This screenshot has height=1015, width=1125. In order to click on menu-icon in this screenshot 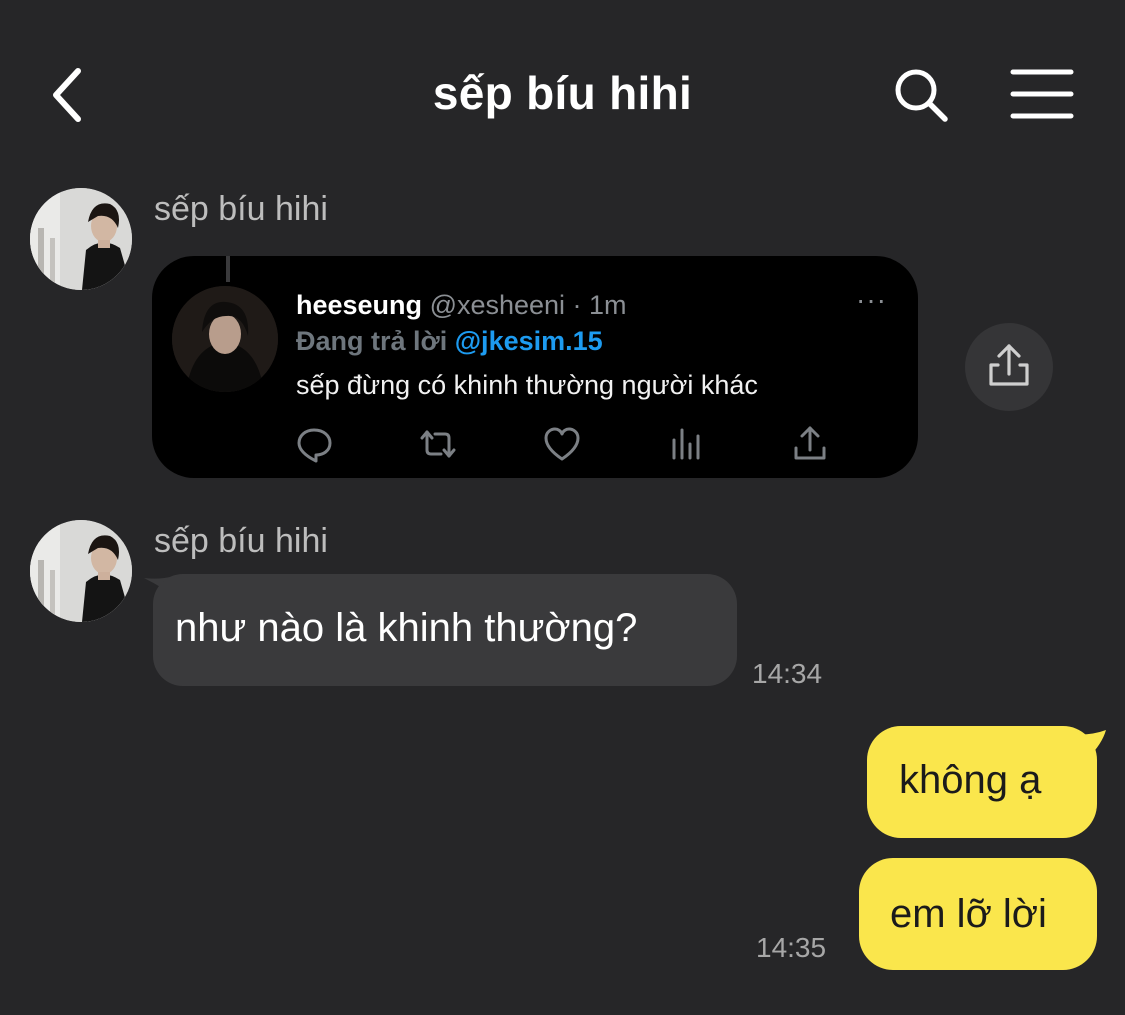, I will do `click(1042, 94)`.